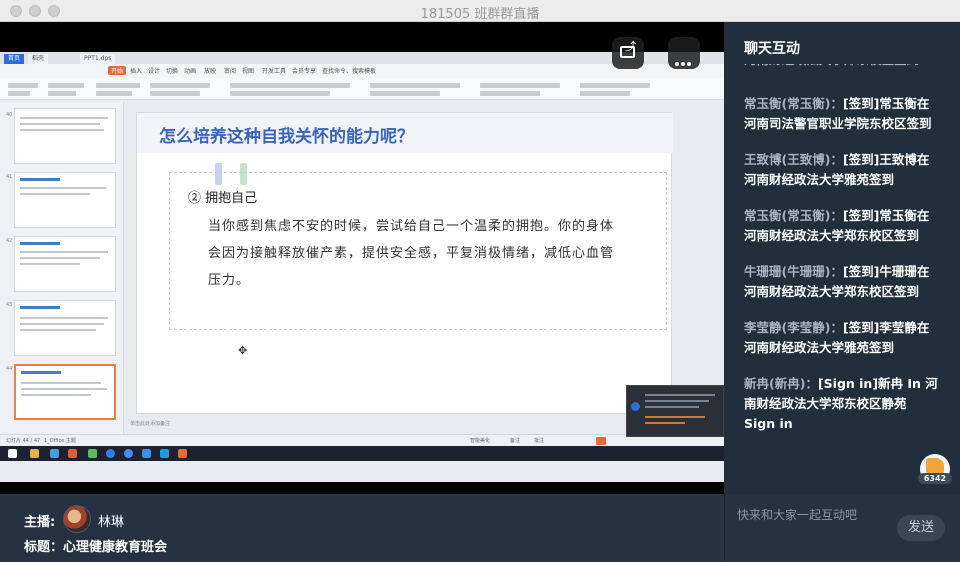 The image size is (960, 562). What do you see at coordinates (842, 226) in the screenshot?
I see `chat-message: 常玉衡(常玉衡)：[签到]常玉衡在河南财经政法大学郑东校区签到` at bounding box center [842, 226].